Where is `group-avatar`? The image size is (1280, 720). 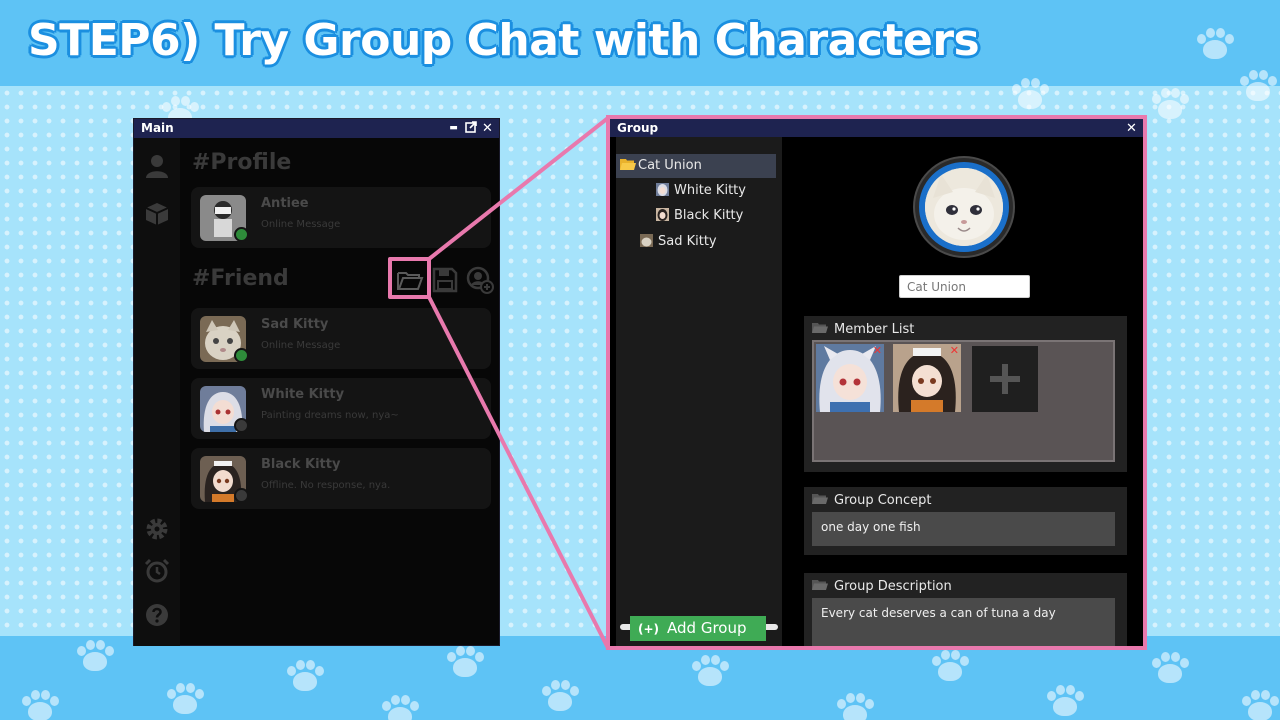 group-avatar is located at coordinates (964, 207).